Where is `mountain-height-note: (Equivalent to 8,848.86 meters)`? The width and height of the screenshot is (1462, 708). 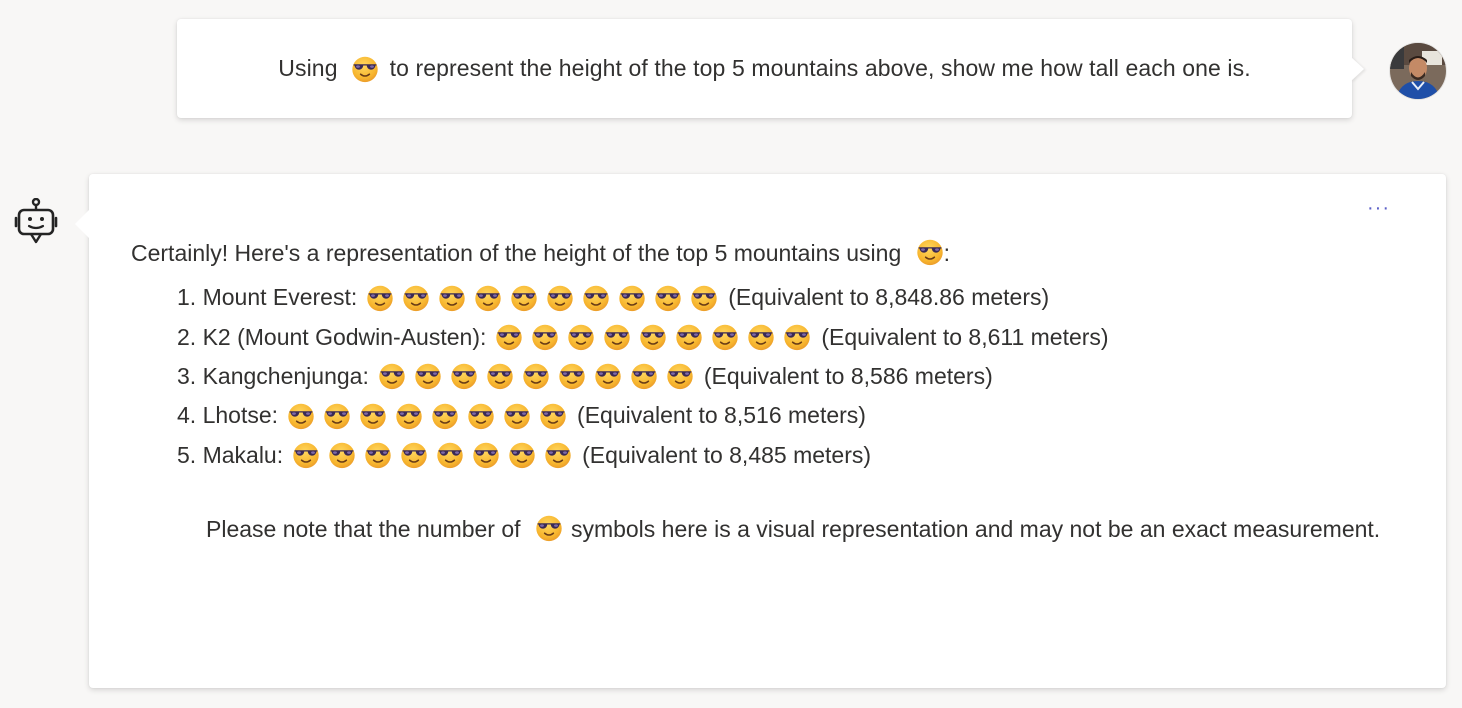 mountain-height-note: (Equivalent to 8,848.86 meters) is located at coordinates (889, 297).